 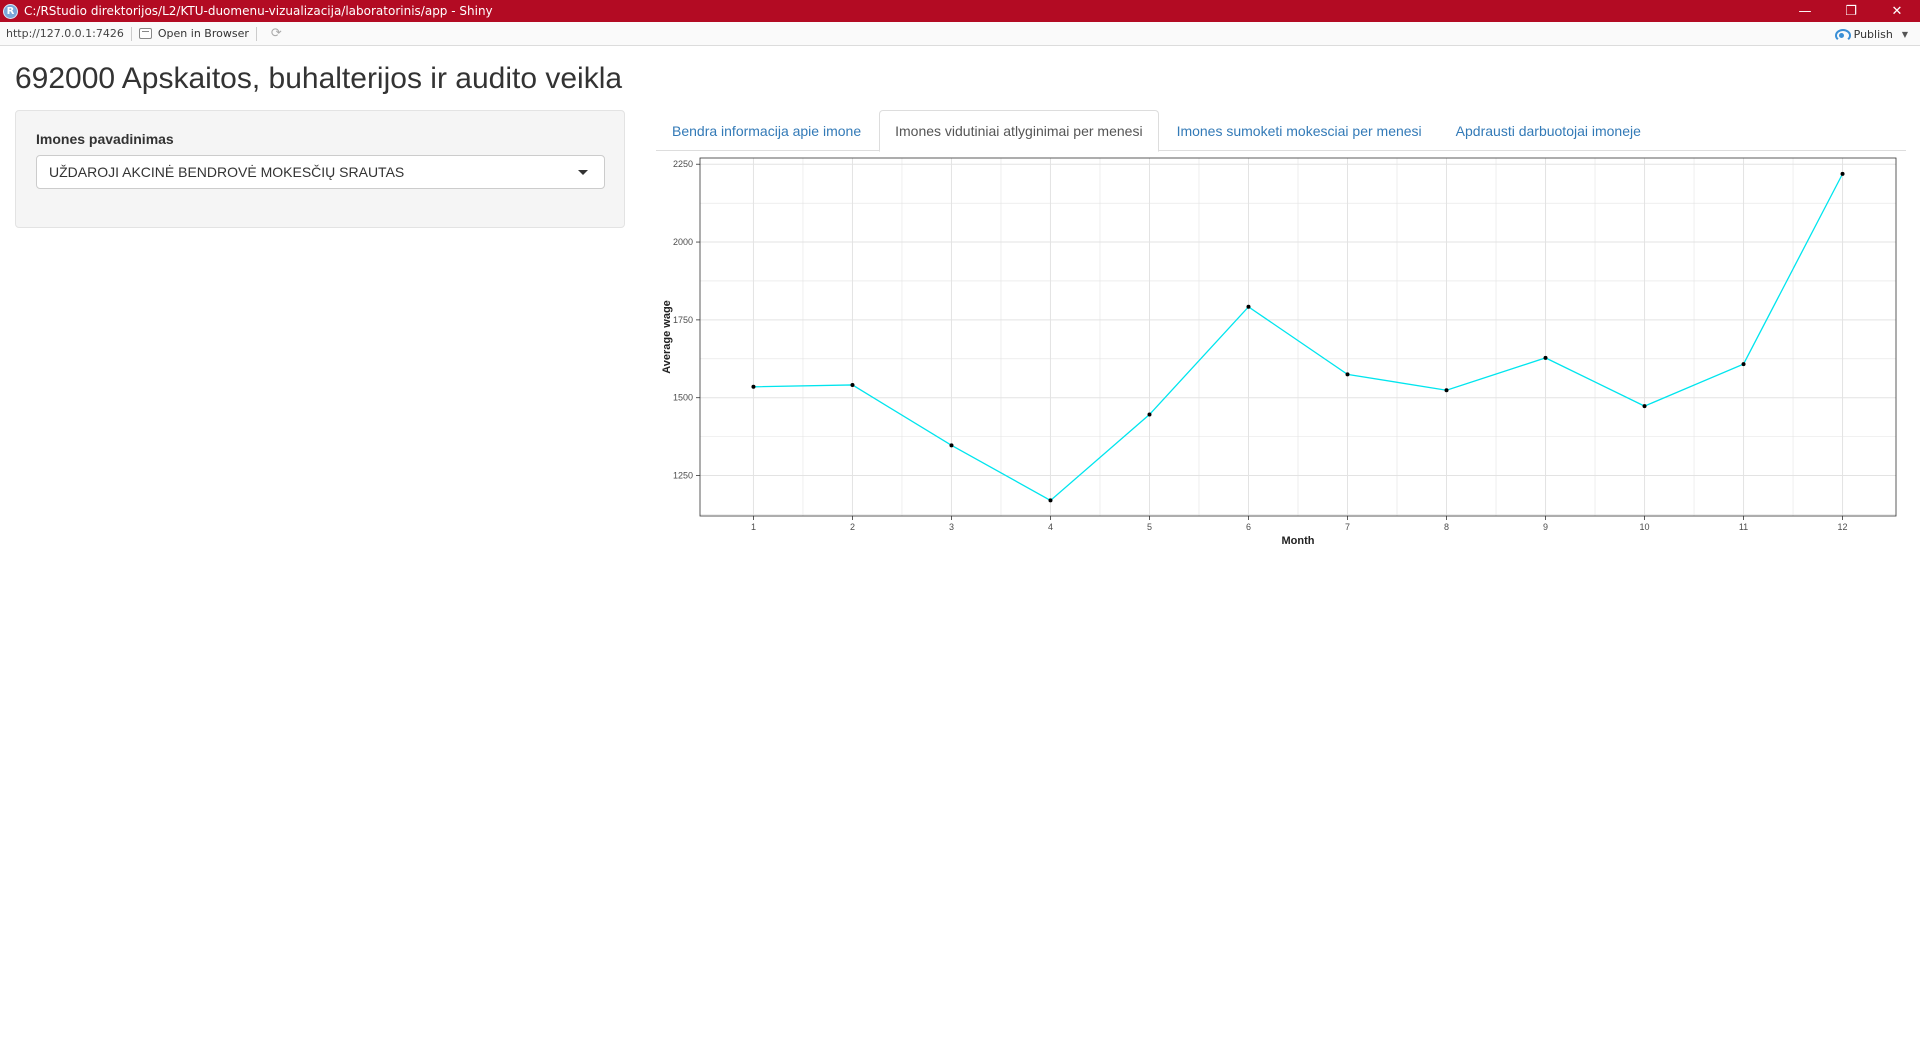 What do you see at coordinates (1019, 131) in the screenshot?
I see `tab-average-wages: Imones vidutiniai atlyginimai per menesi` at bounding box center [1019, 131].